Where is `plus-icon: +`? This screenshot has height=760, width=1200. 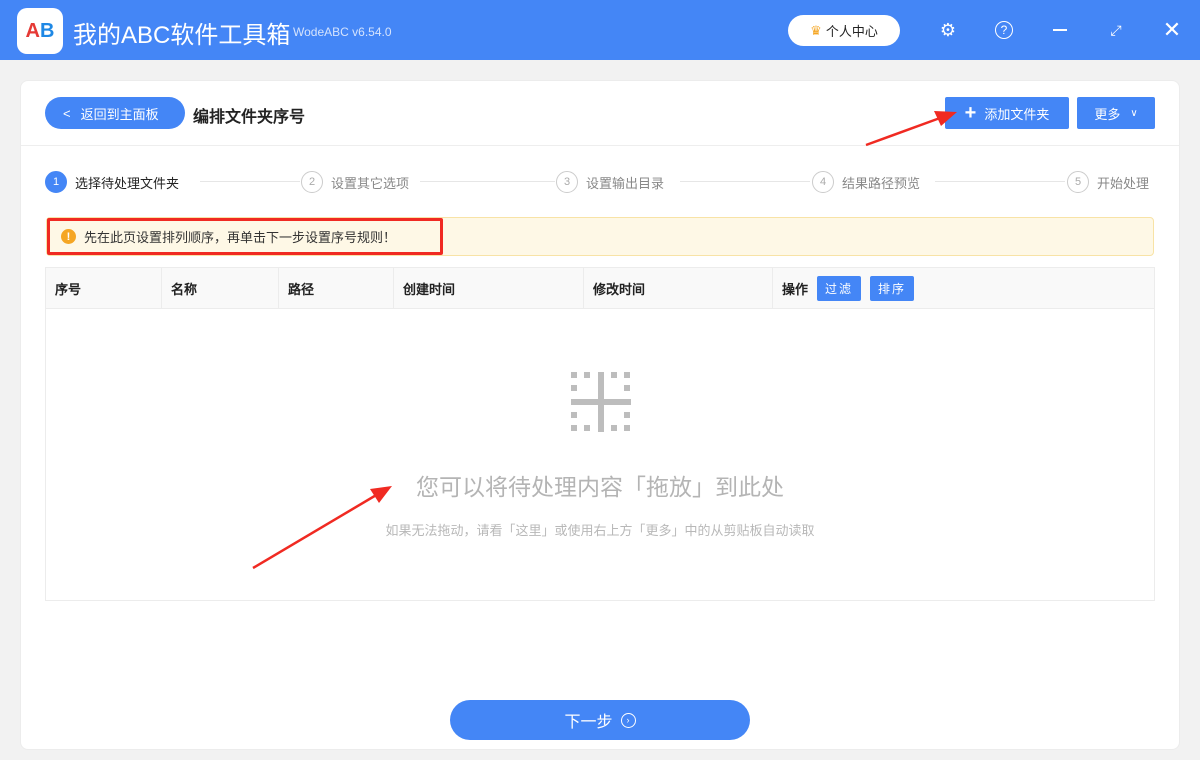 plus-icon: + is located at coordinates (970, 112).